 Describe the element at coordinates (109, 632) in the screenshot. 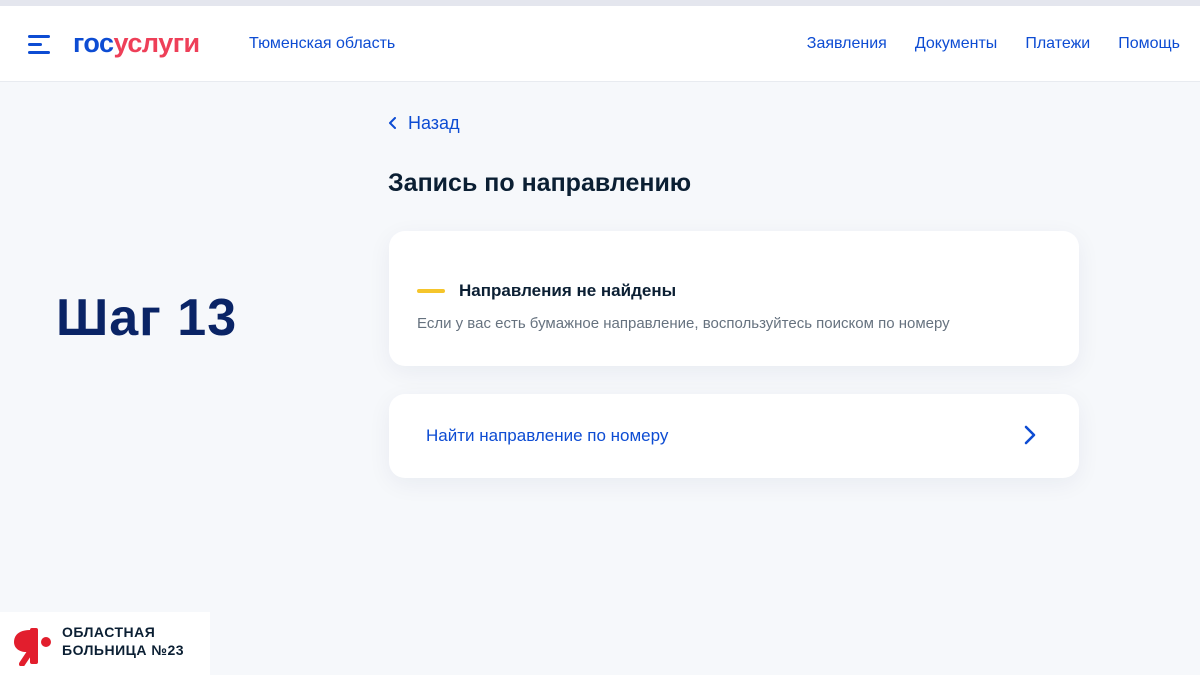

I see `hospital-name-line1: ОБЛАСТНАЯ` at that location.